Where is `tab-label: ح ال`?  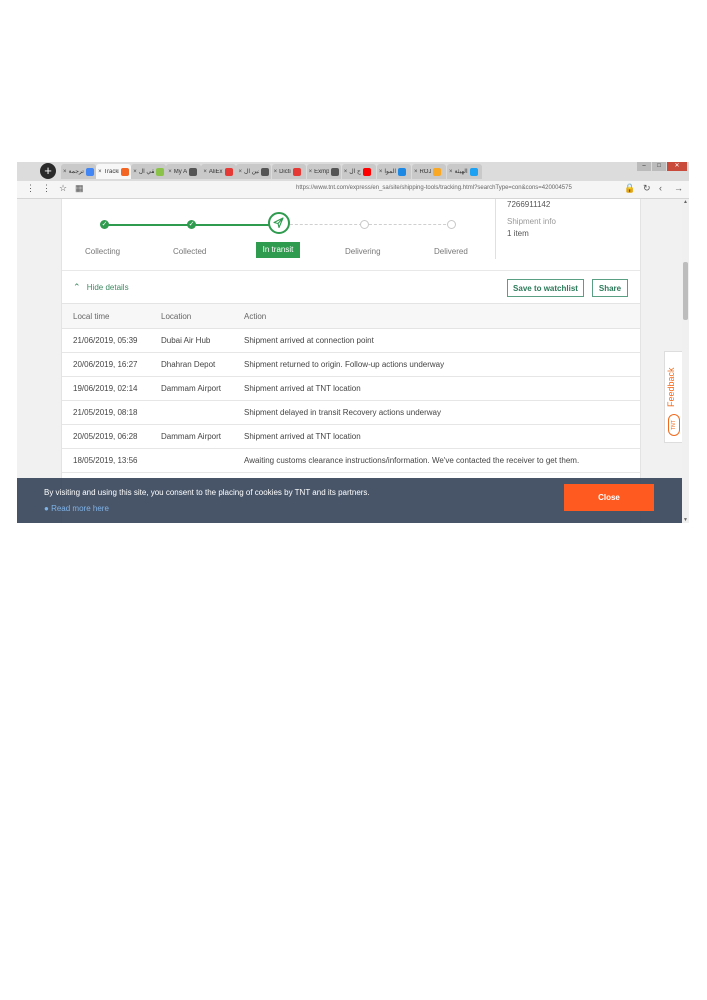
tab-label: ح ال is located at coordinates (355, 172).